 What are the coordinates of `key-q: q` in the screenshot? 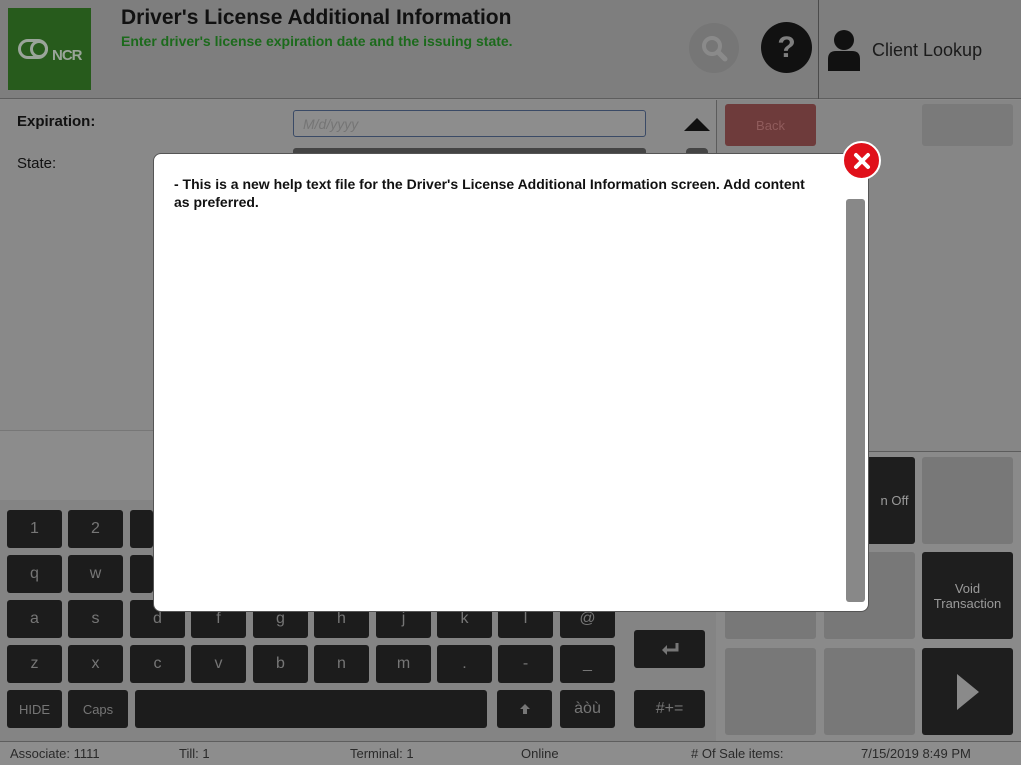 It's located at (34, 574).